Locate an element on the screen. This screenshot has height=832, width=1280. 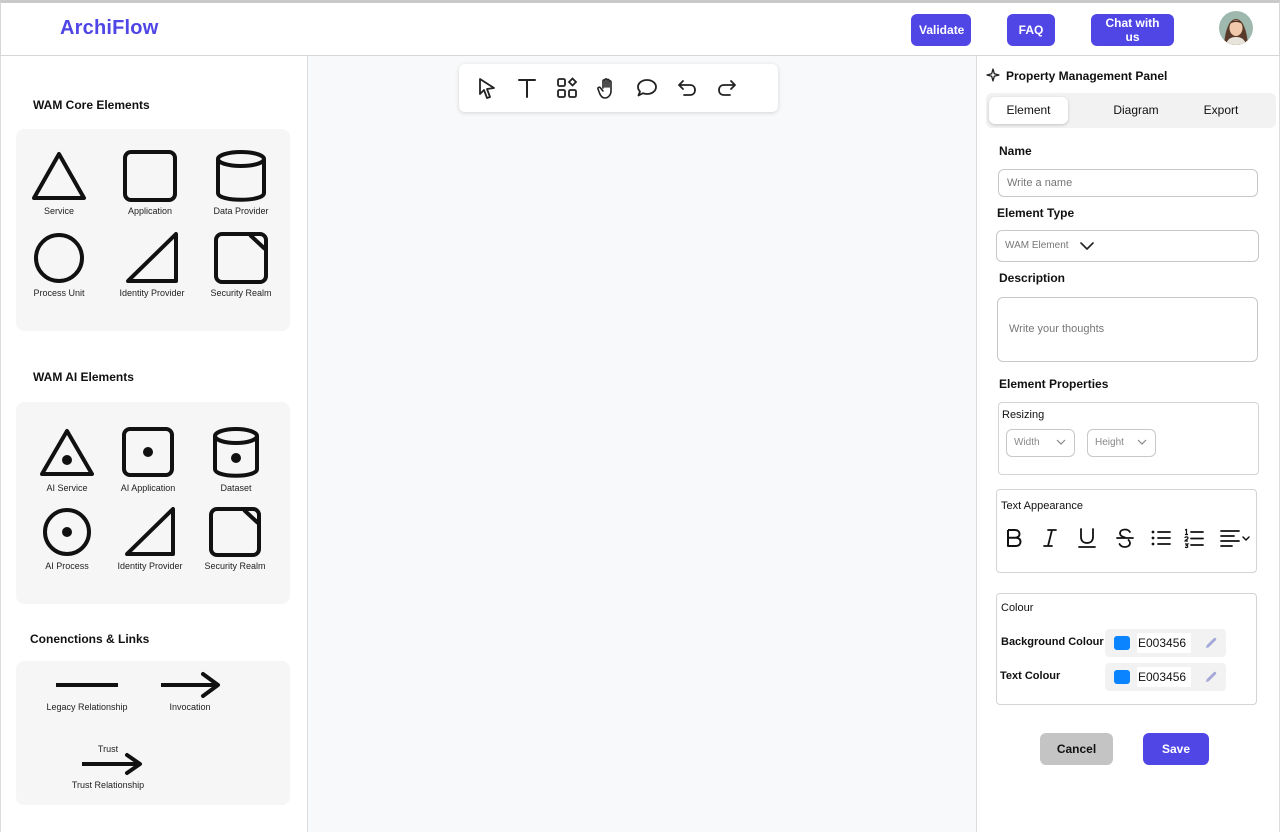
element-ai-process: AI Process is located at coordinates (67, 538).